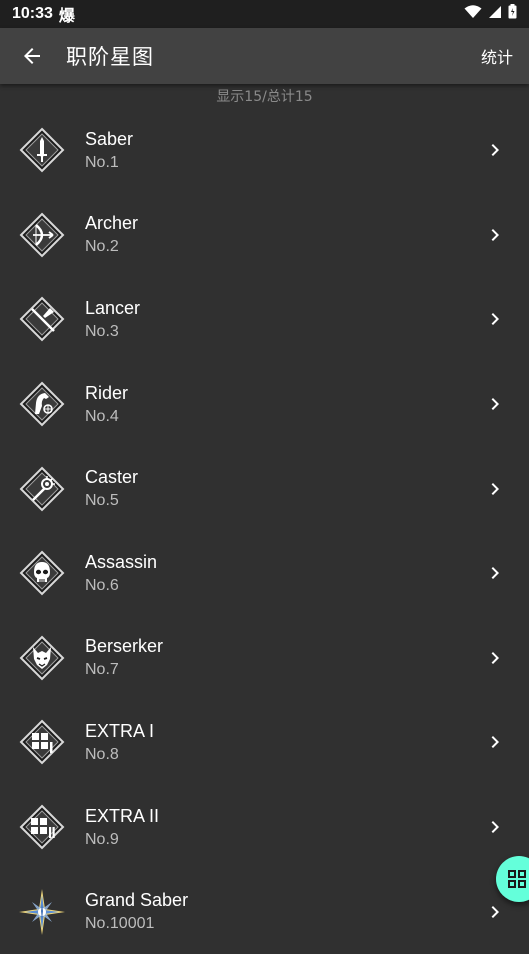 The width and height of the screenshot is (529, 954). What do you see at coordinates (102, 331) in the screenshot?
I see `item-number: No.3` at bounding box center [102, 331].